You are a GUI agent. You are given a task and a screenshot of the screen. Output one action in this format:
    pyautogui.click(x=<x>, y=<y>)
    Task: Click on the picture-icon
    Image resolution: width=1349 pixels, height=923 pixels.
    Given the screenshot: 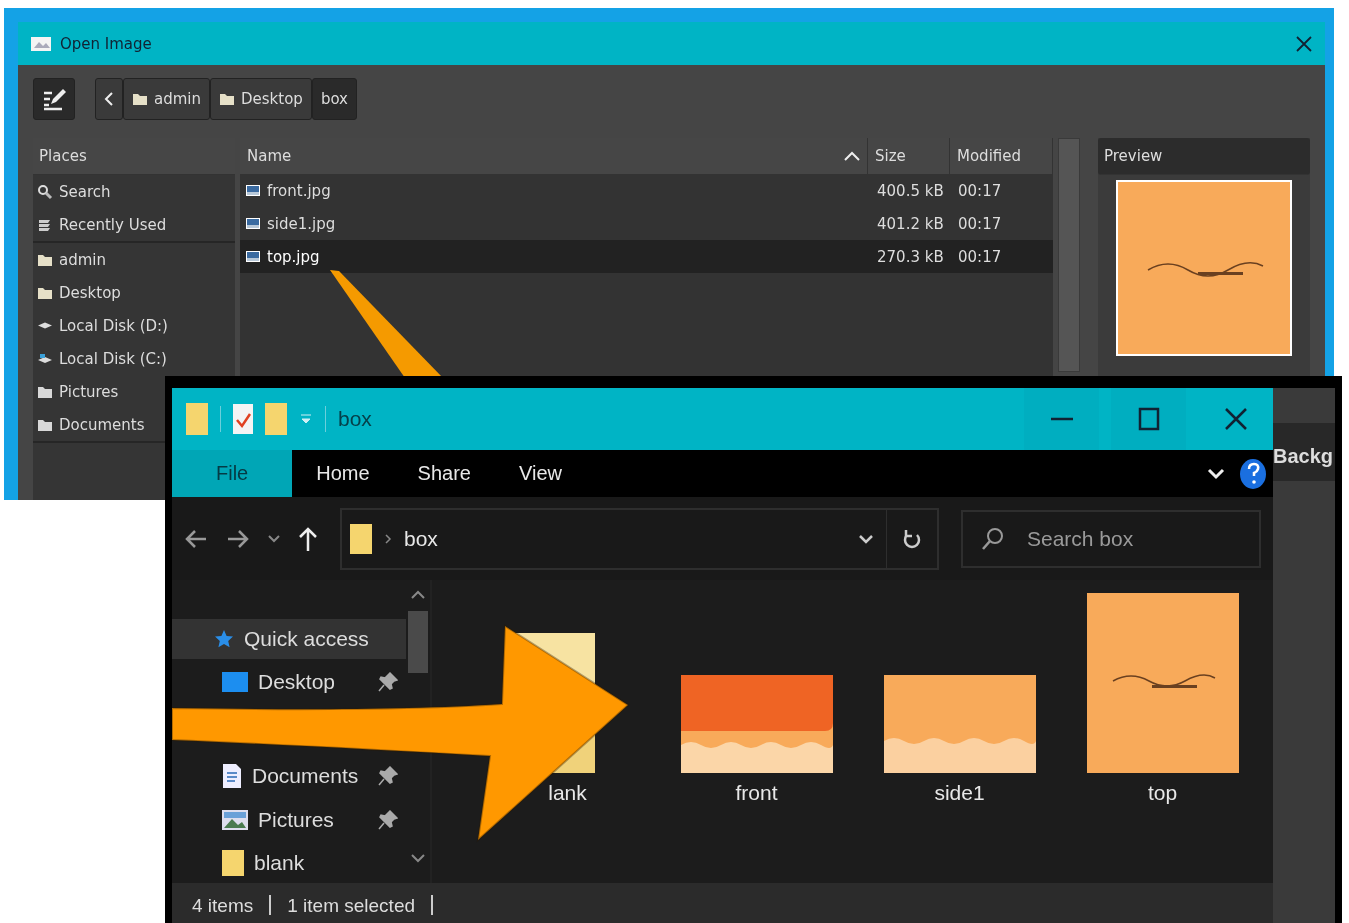 What is the action you would take?
    pyautogui.click(x=235, y=819)
    